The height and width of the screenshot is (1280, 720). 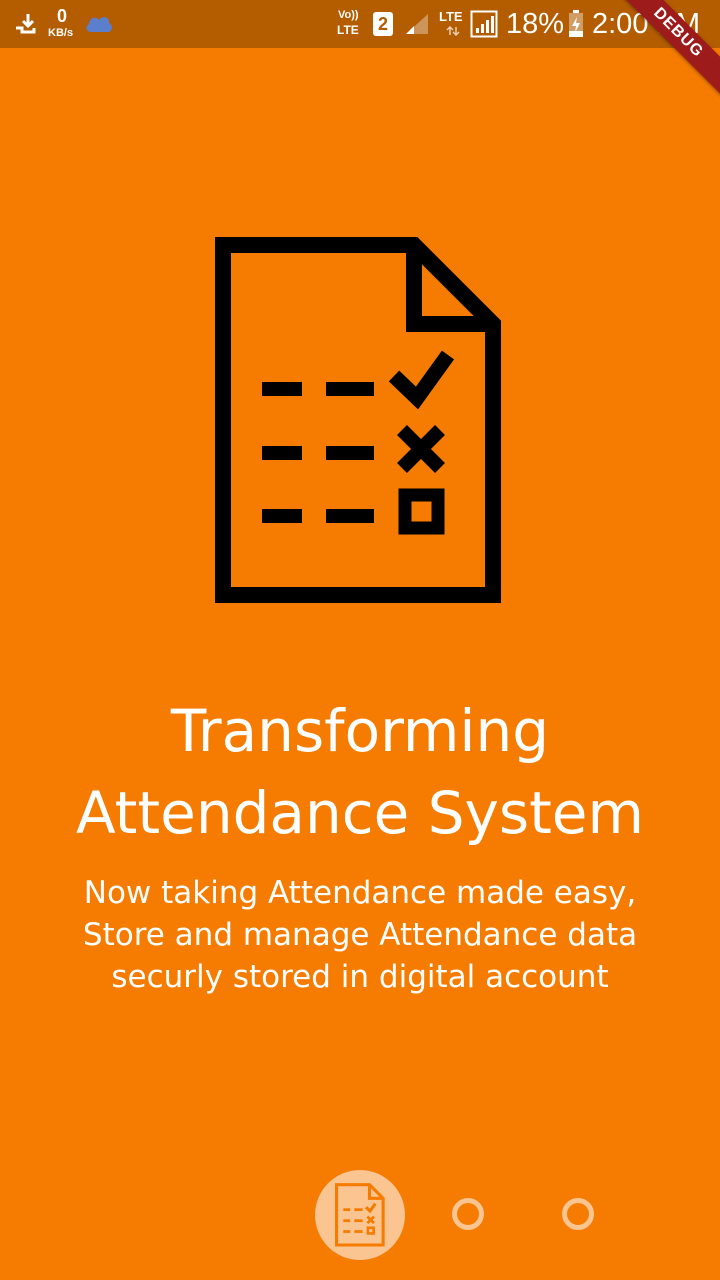 What do you see at coordinates (646, 24) in the screenshot?
I see `clock: 2:00 PM` at bounding box center [646, 24].